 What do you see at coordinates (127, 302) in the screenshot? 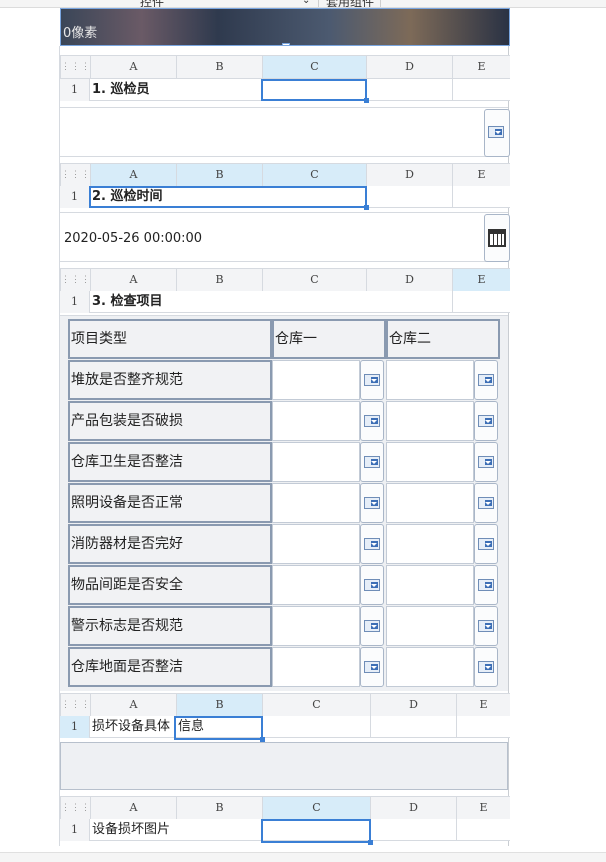
I see `section-title-check-items: 3. 检查项目` at bounding box center [127, 302].